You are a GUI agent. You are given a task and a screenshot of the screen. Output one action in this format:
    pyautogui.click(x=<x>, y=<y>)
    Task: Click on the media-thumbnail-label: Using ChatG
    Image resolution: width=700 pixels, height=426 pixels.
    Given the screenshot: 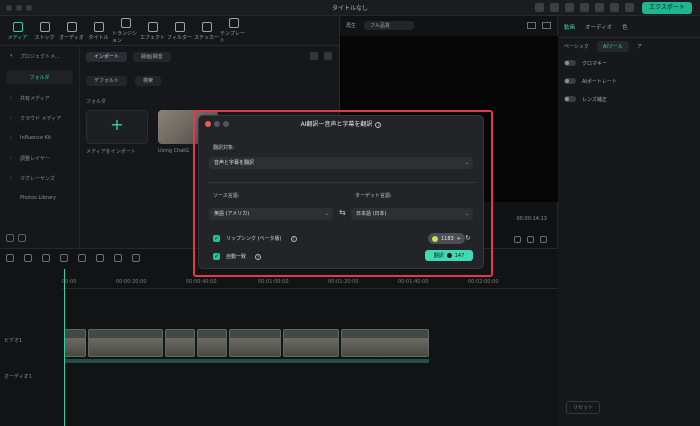 What is the action you would take?
    pyautogui.click(x=174, y=151)
    